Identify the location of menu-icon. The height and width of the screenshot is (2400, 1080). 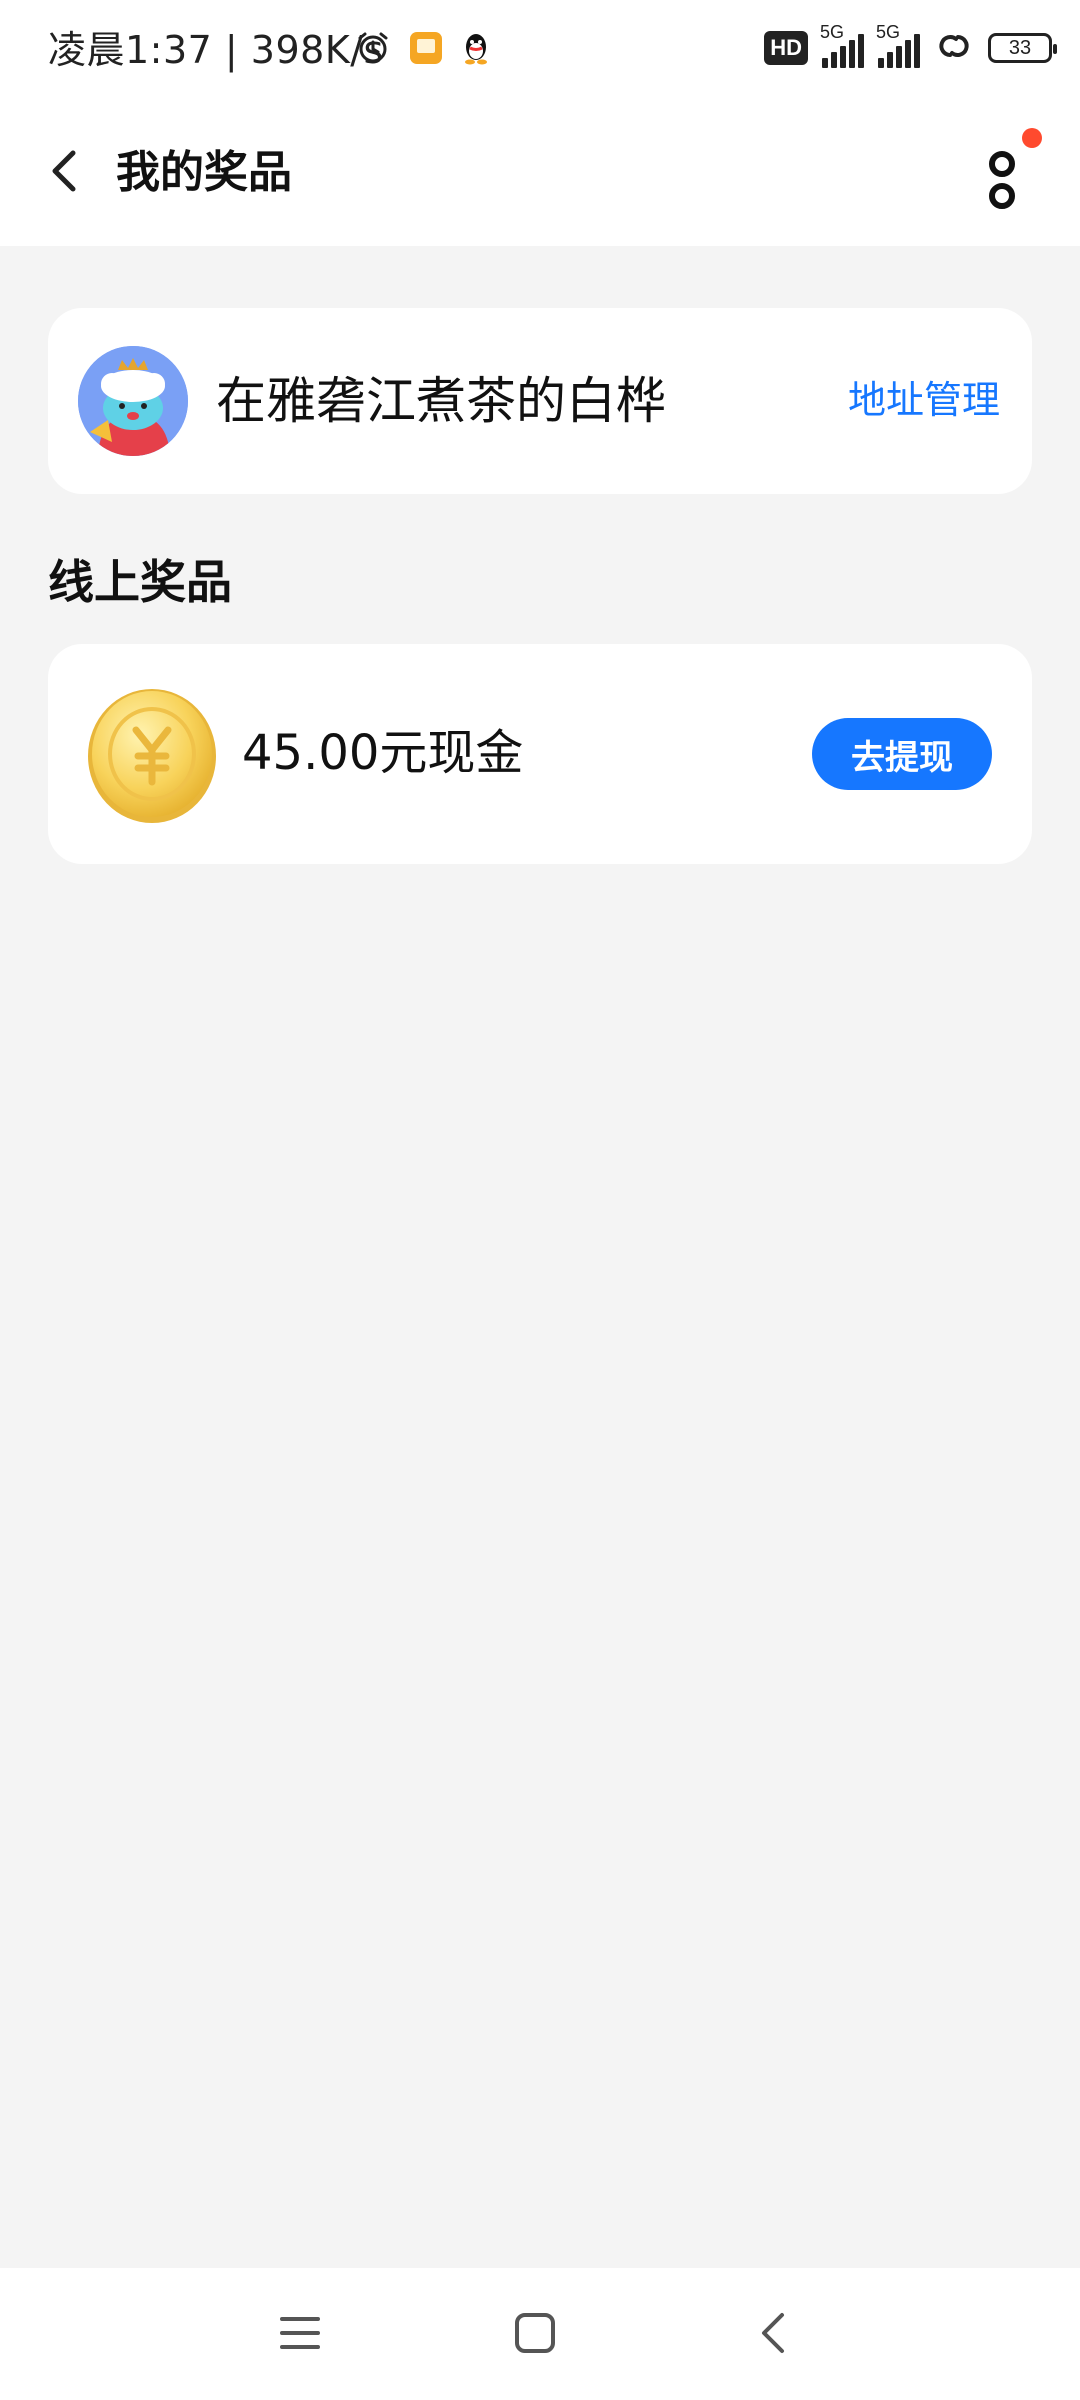
(300, 2335).